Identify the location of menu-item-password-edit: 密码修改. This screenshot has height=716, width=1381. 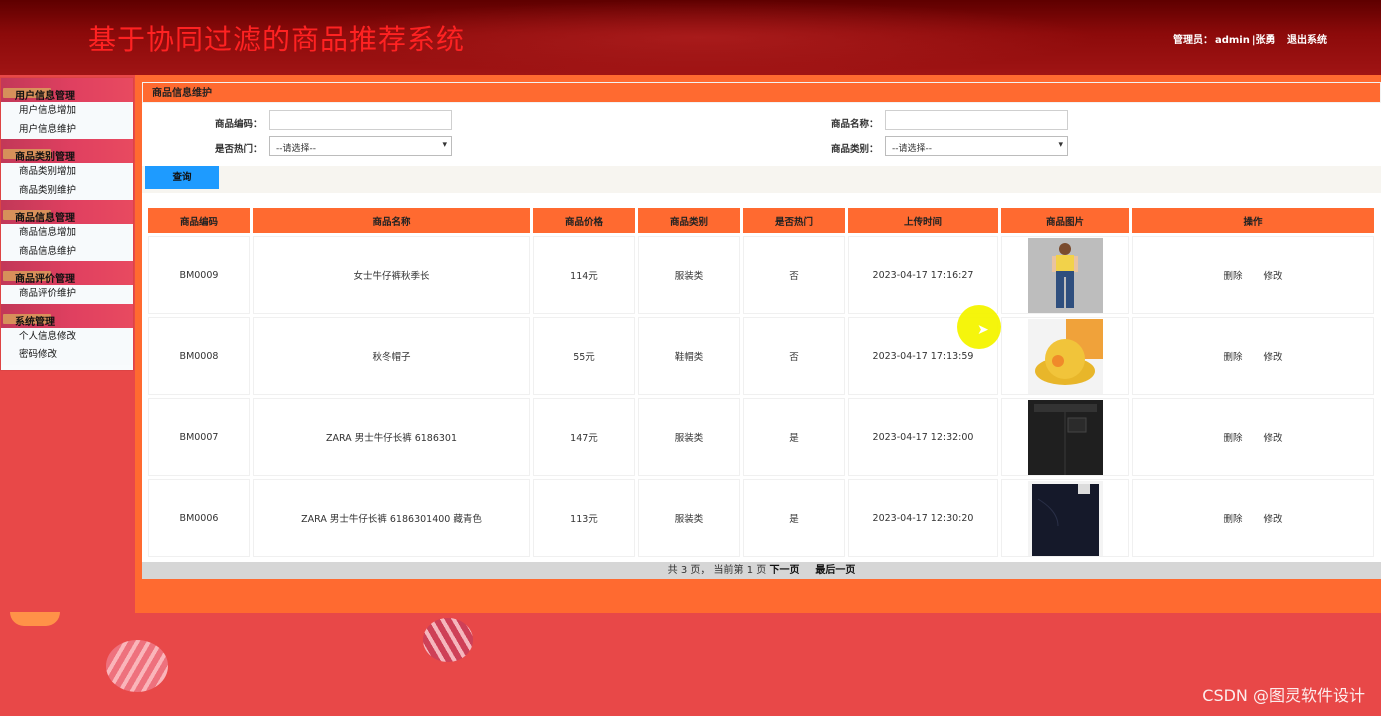
(67, 355).